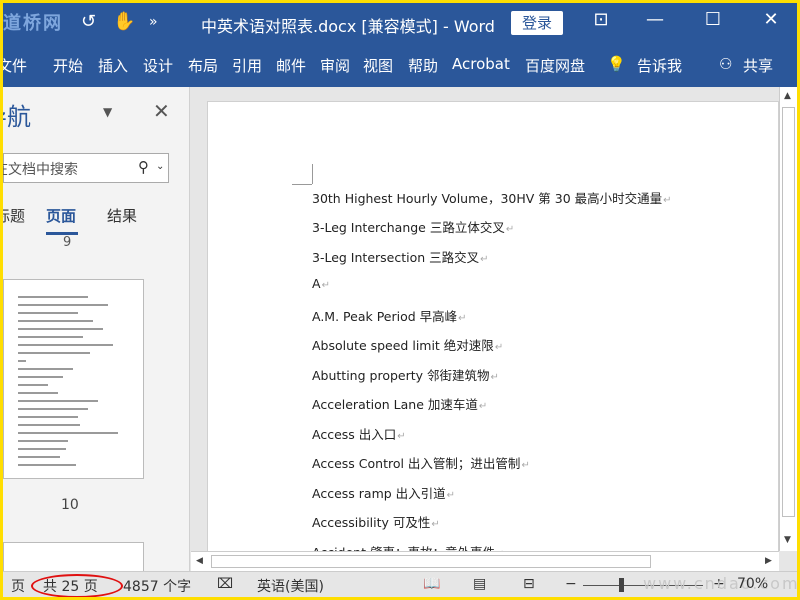  I want to click on document-line: A.M. Peak Period 早高峰↵, so click(389, 315).